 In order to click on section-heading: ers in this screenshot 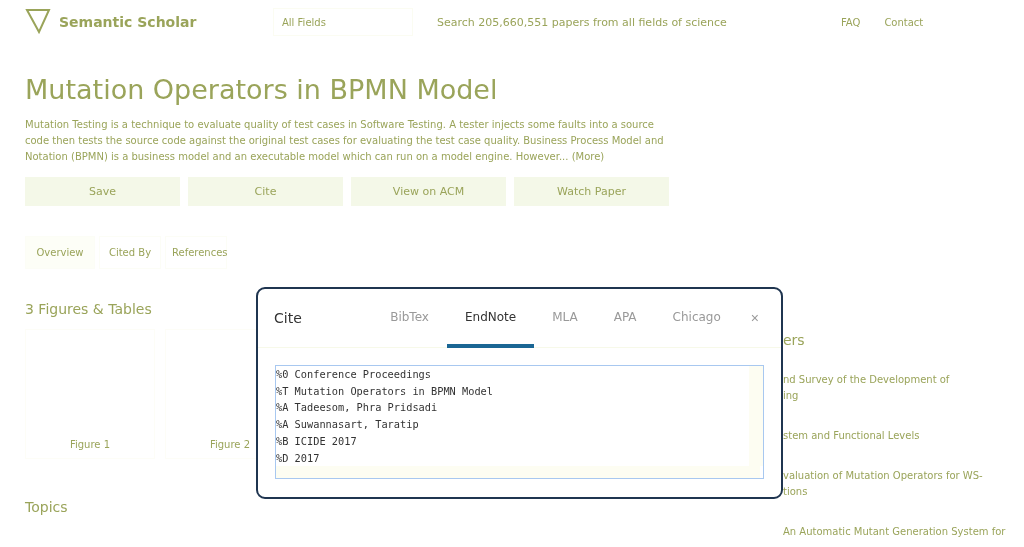, I will do `click(794, 340)`.